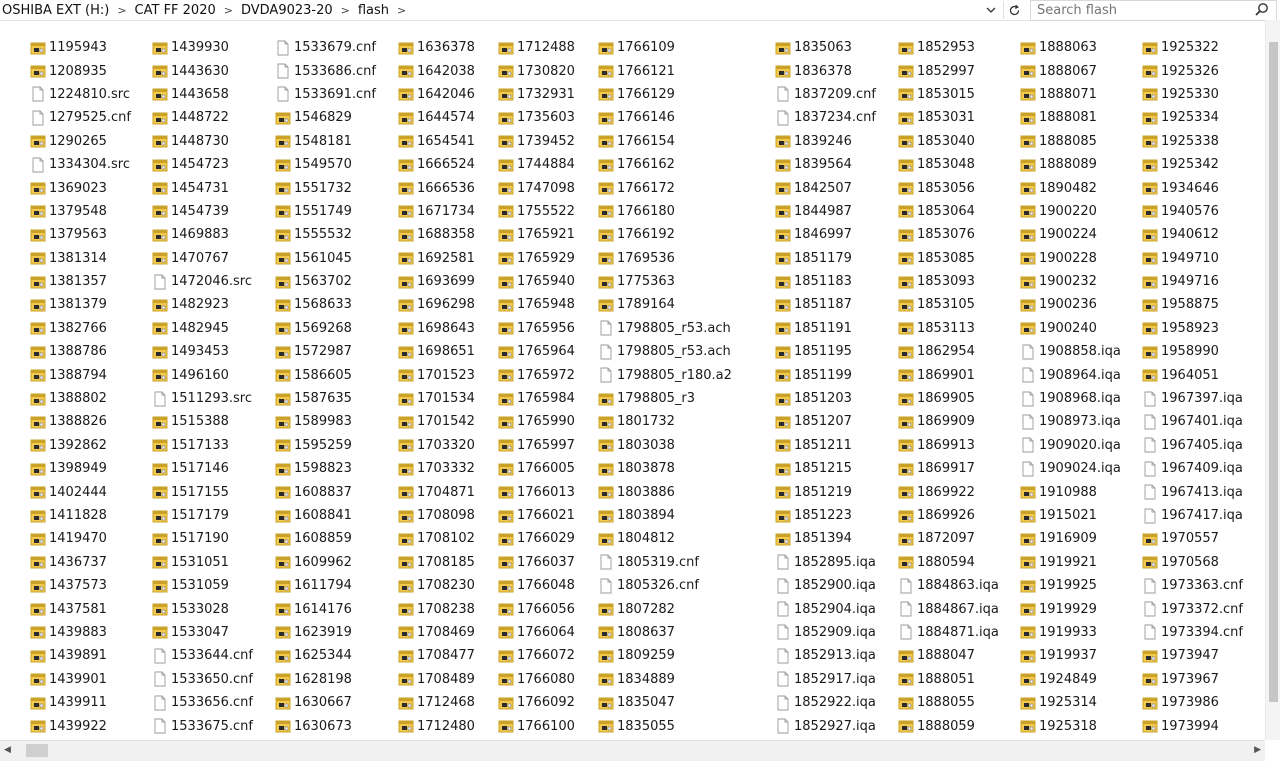  Describe the element at coordinates (665, 655) in the screenshot. I see `file-item: 1809259` at that location.